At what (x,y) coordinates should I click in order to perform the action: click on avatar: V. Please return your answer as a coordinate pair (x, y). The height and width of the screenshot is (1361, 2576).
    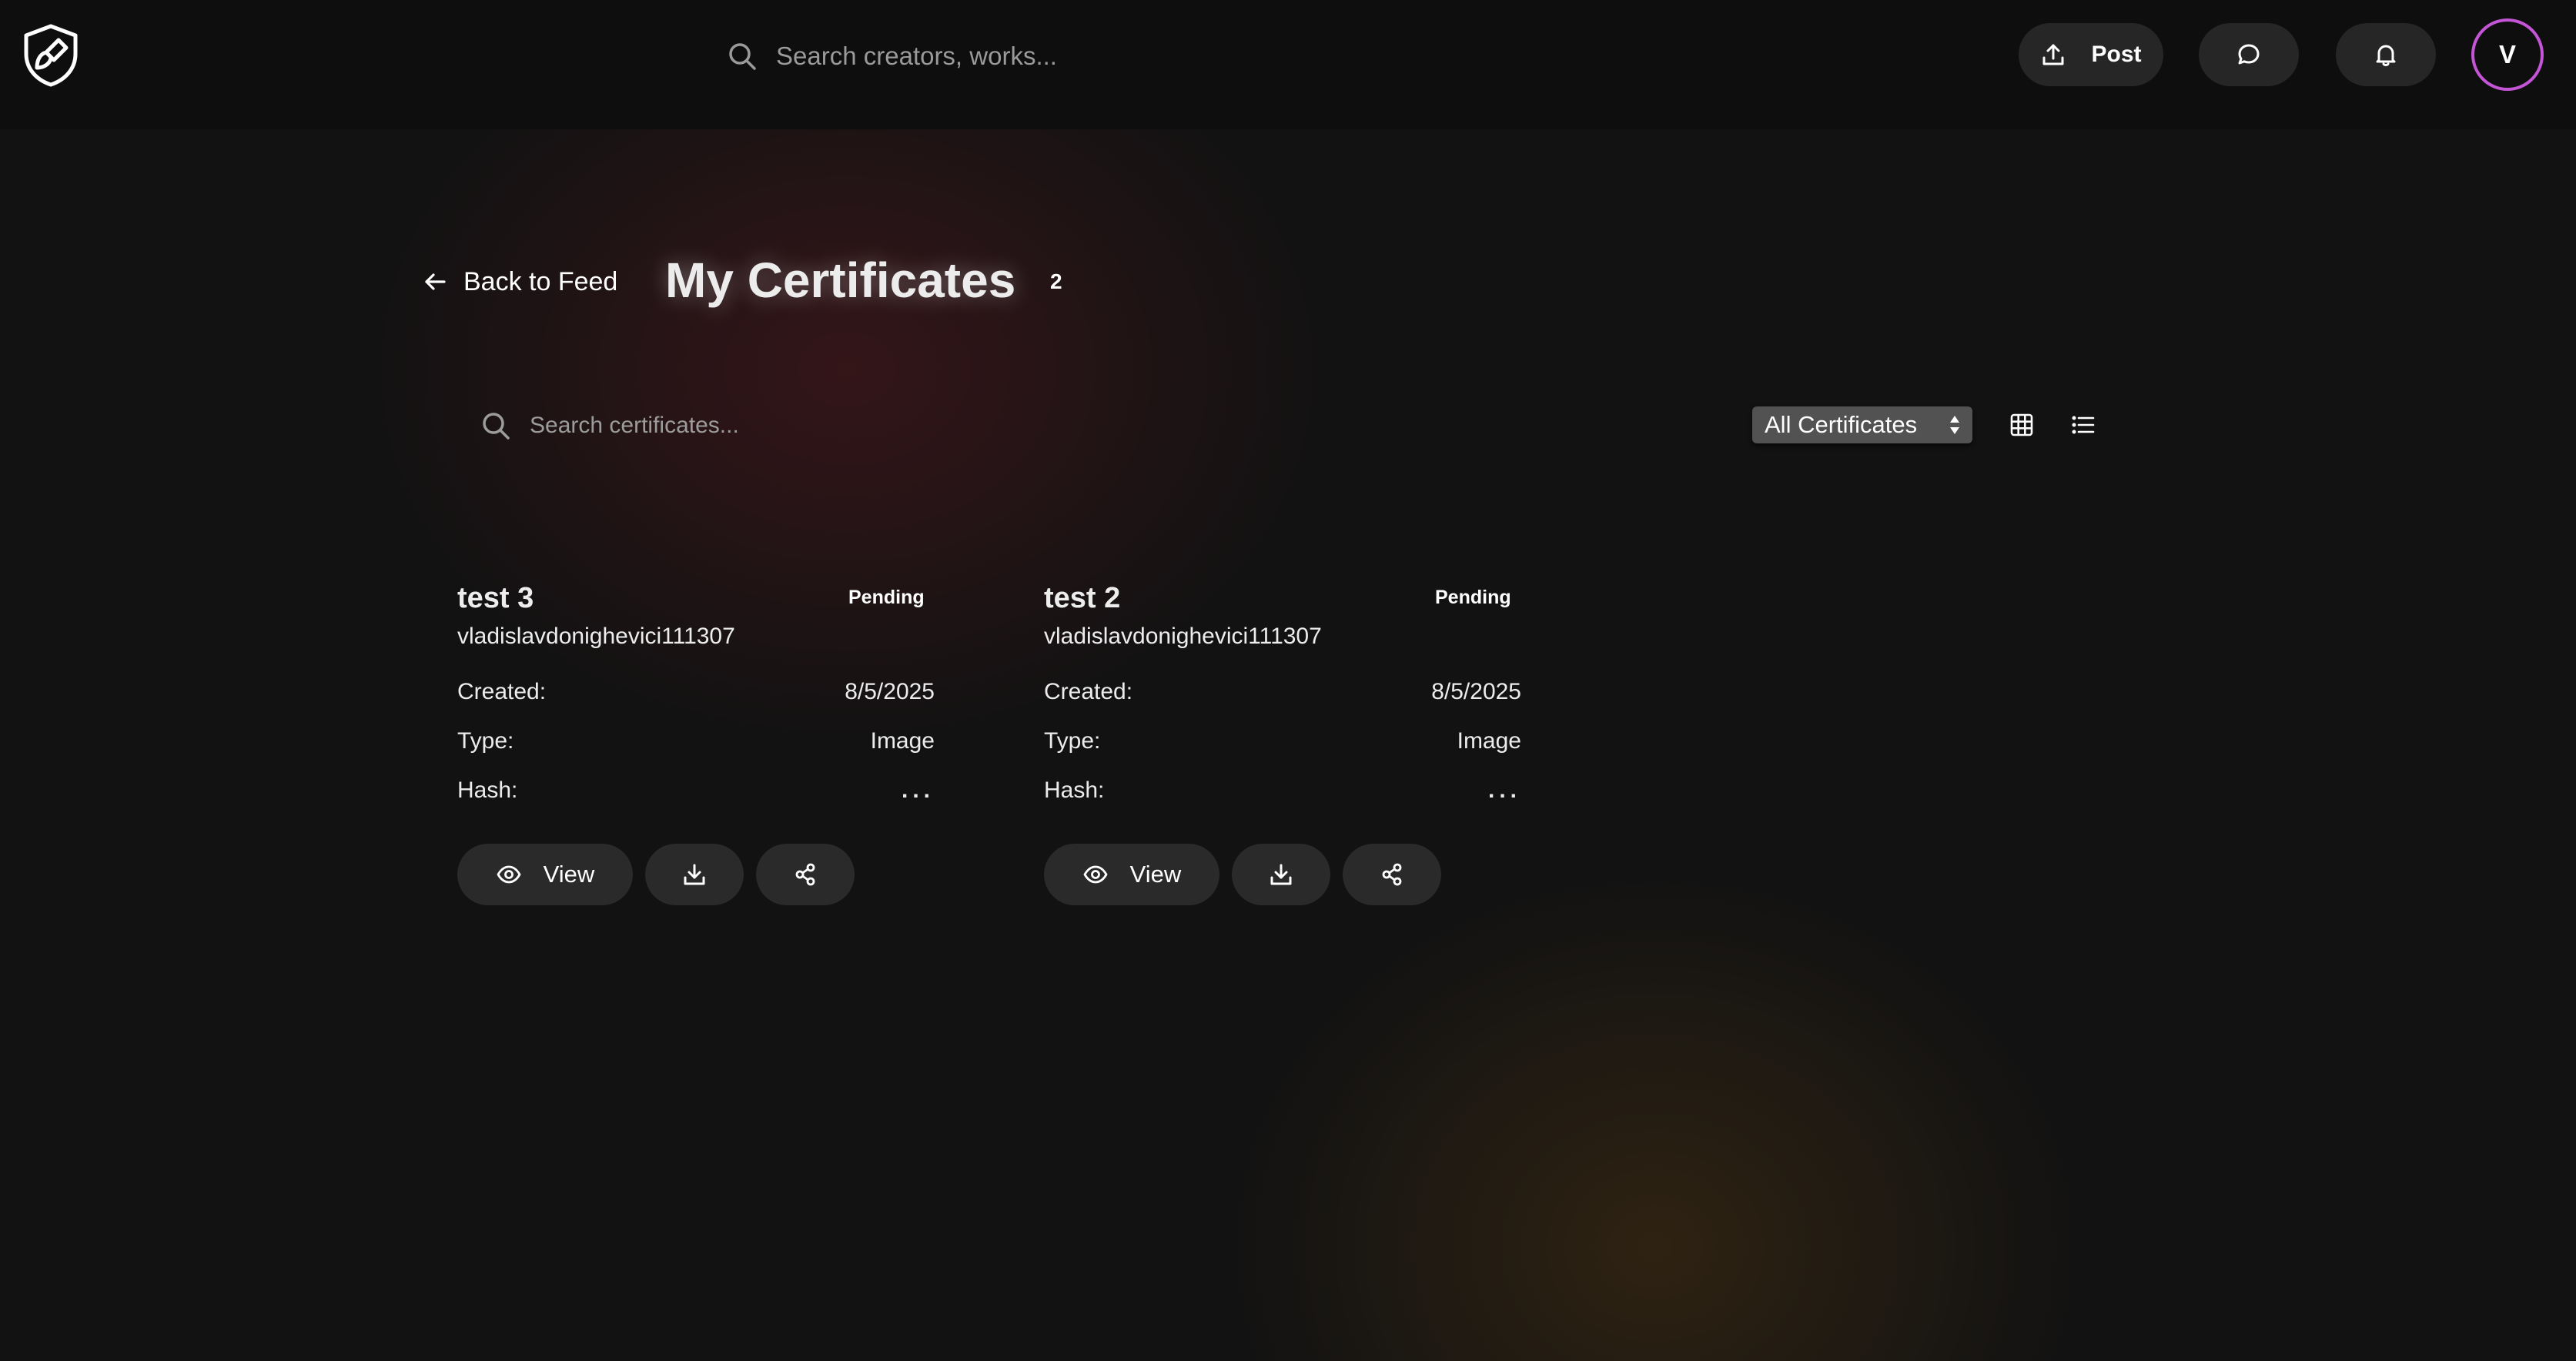
    Looking at the image, I should click on (2508, 54).